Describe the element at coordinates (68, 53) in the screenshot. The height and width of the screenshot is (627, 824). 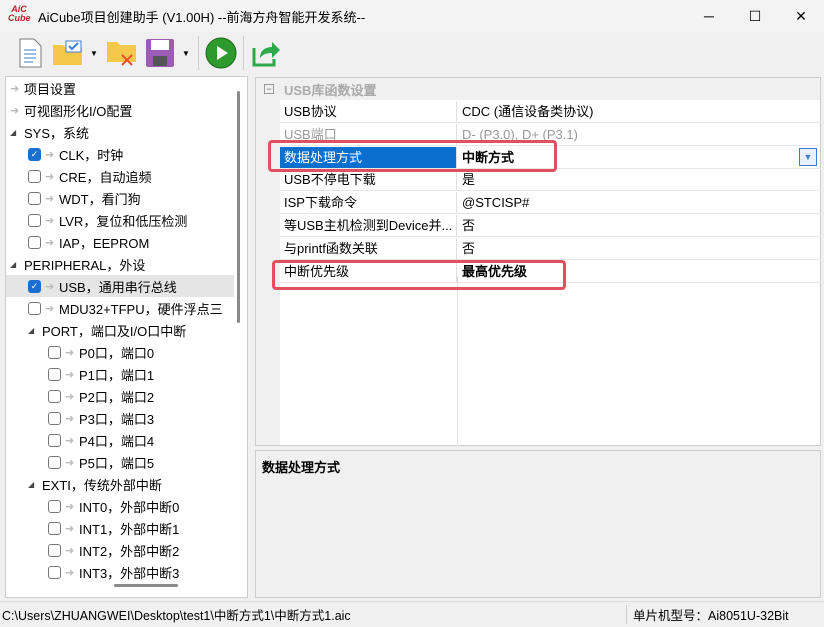
I see `open-project-button` at that location.